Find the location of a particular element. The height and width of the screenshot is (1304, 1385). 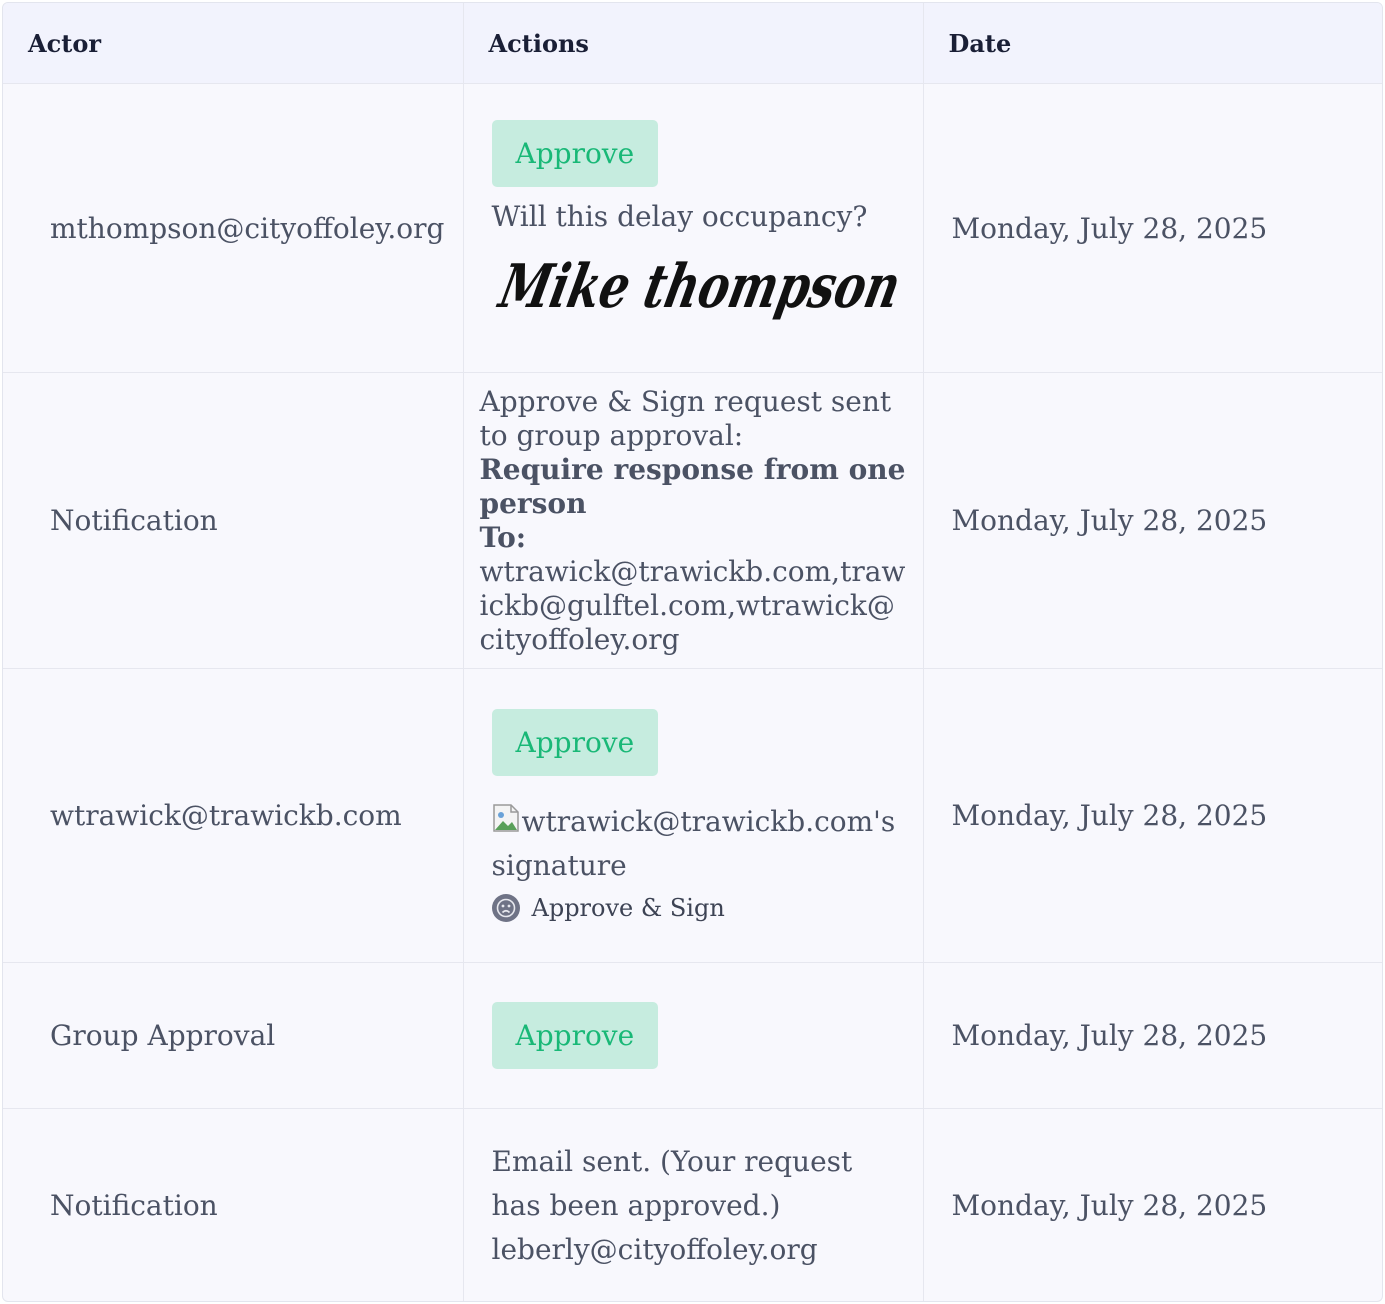

header-actor: Actor is located at coordinates (233, 43).